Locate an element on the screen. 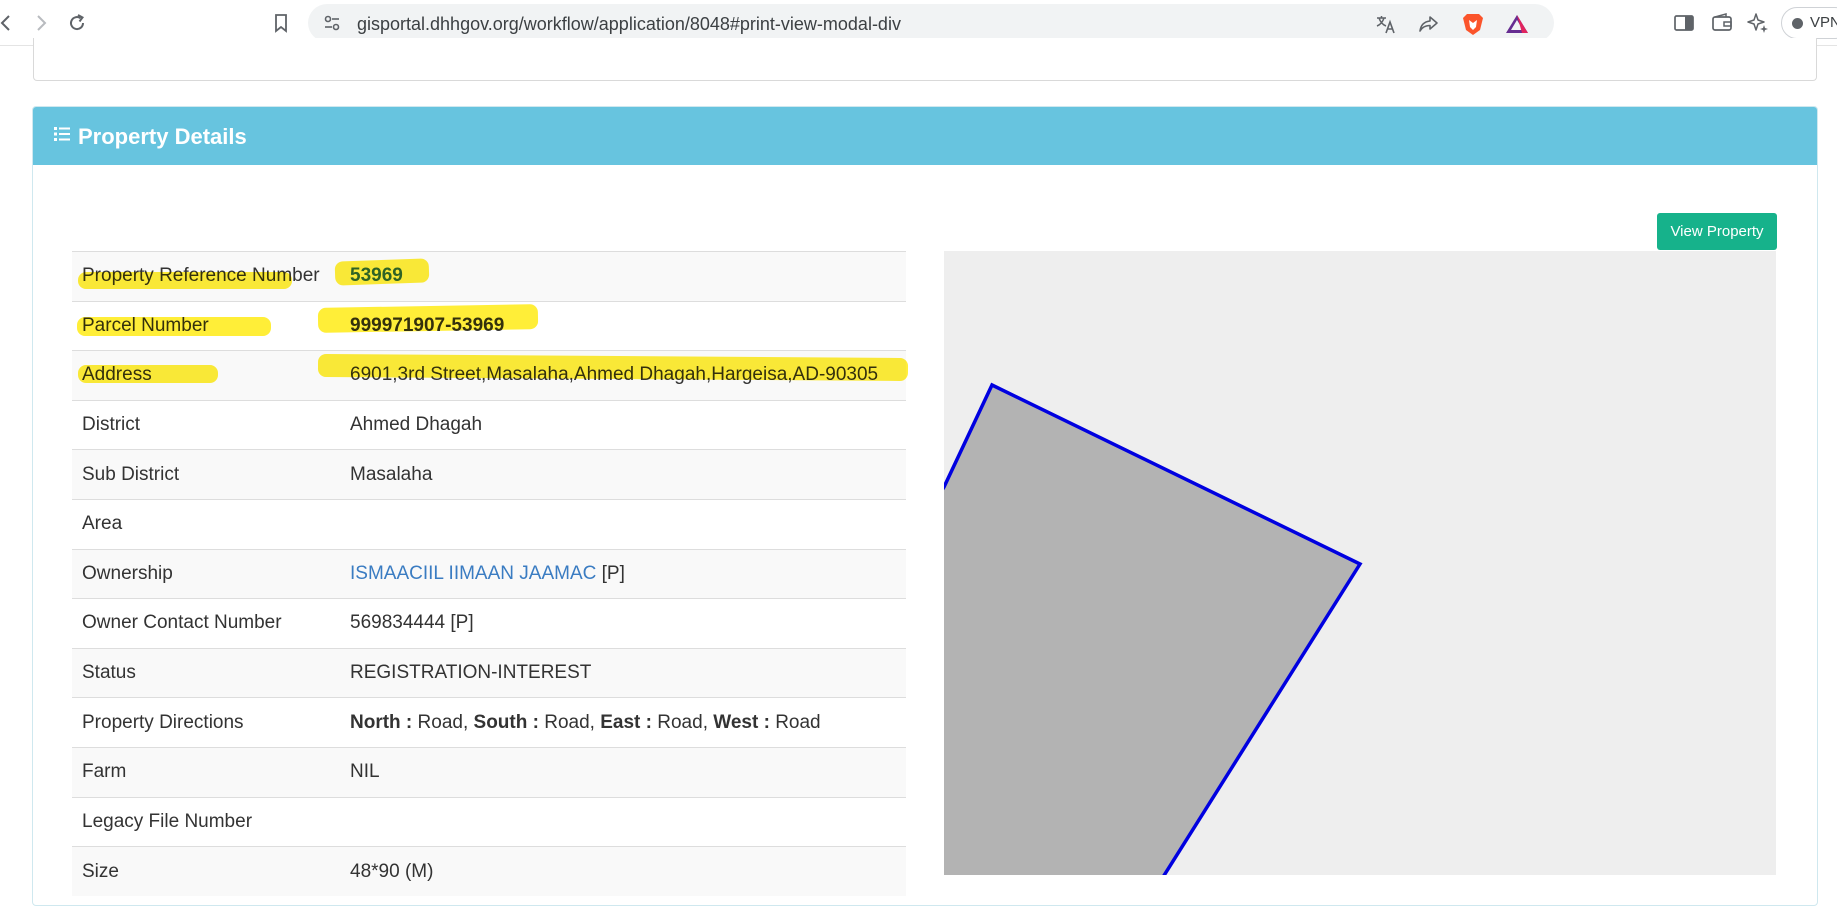 The image size is (1837, 906). vpn-button: VPN is located at coordinates (1809, 23).